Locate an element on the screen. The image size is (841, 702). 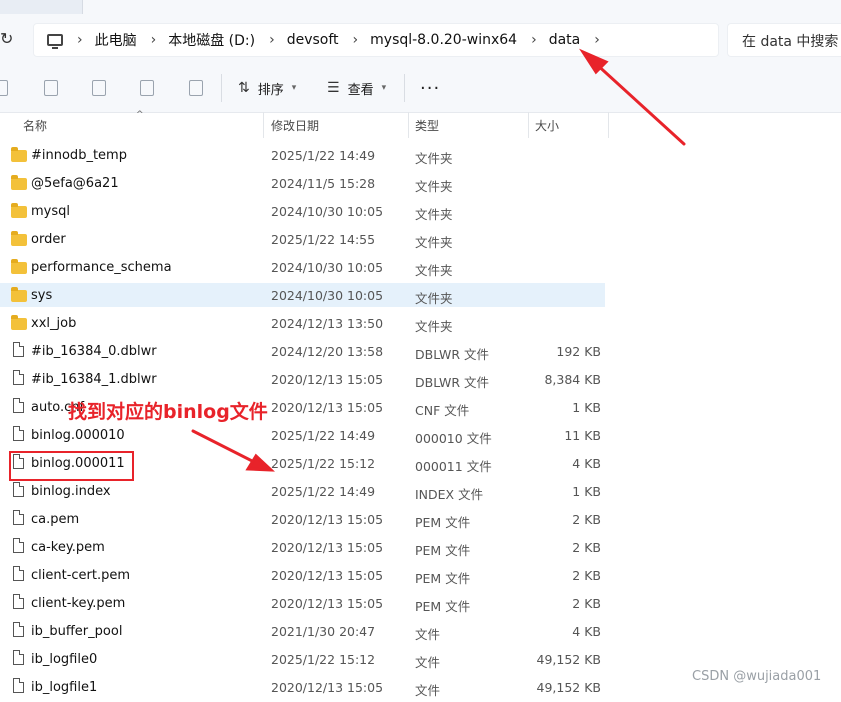
file-row: ca-key.pem 2020/12/13 15:05 PEM 文件 2 KB is located at coordinates (420, 548).